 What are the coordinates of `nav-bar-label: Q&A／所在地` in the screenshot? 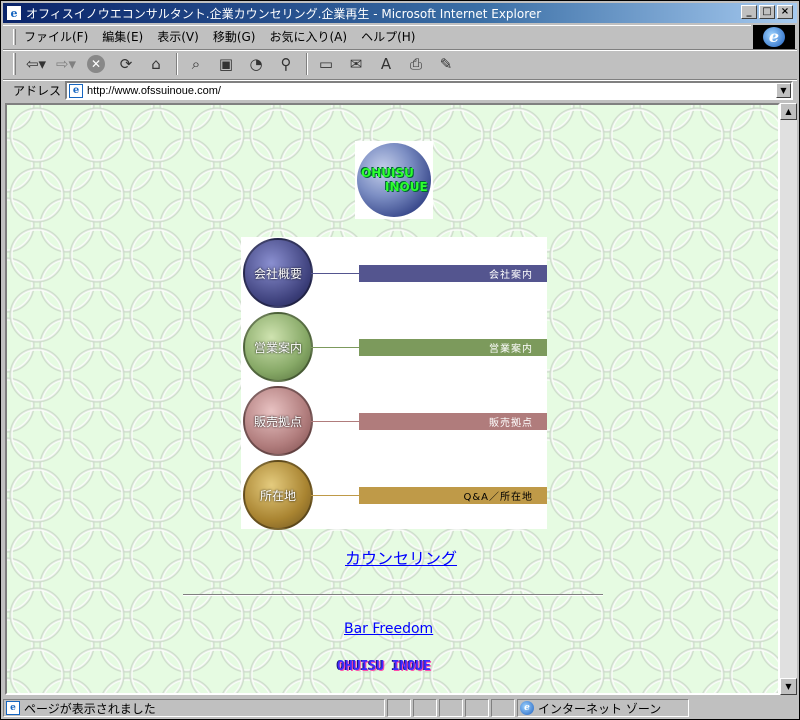 It's located at (498, 497).